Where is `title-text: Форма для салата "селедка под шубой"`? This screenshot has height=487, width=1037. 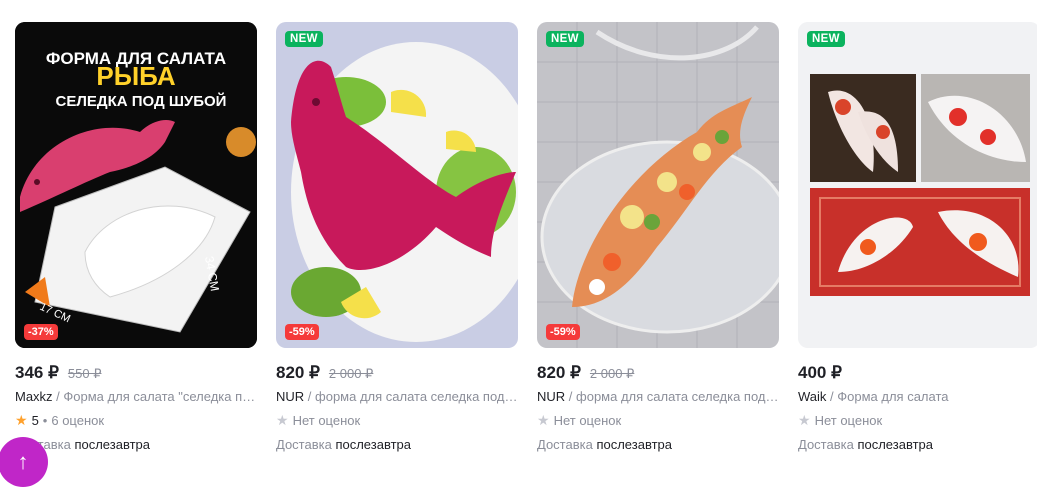 title-text: Форма для салата "селедка под шубой" is located at coordinates (160, 396).